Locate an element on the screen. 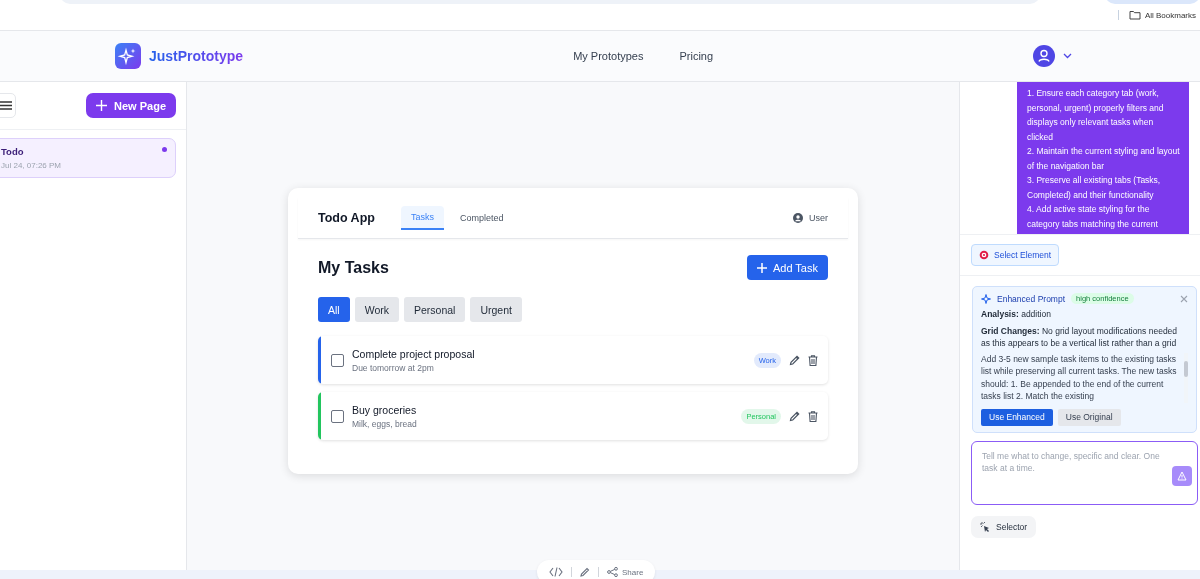  send-button is located at coordinates (1182, 475).